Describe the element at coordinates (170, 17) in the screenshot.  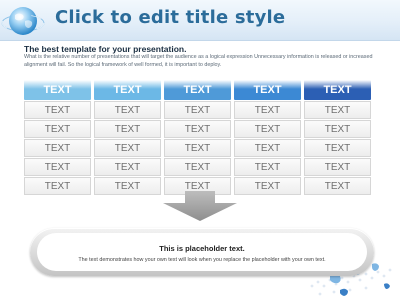
I see `slide-title: Click to edit title style` at that location.